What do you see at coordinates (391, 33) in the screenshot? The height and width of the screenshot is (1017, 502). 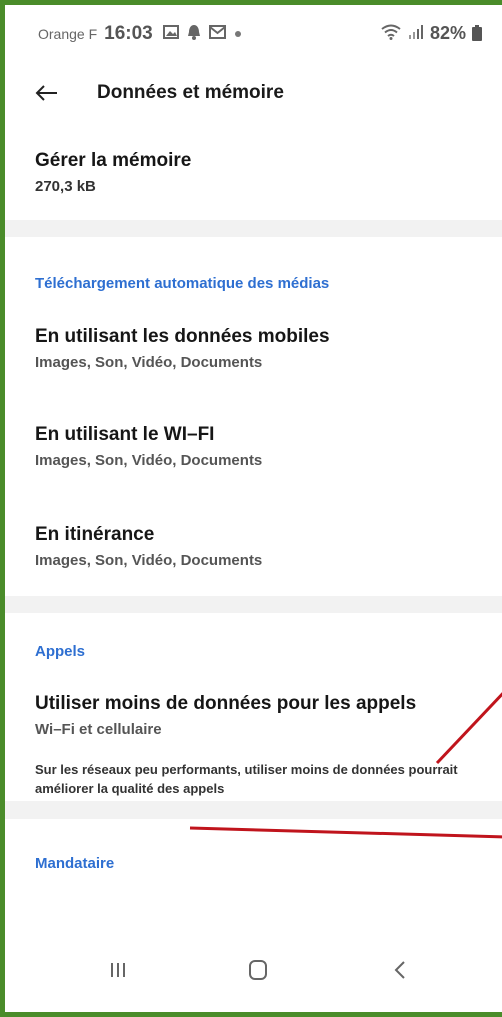 I see `wifi-icon` at bounding box center [391, 33].